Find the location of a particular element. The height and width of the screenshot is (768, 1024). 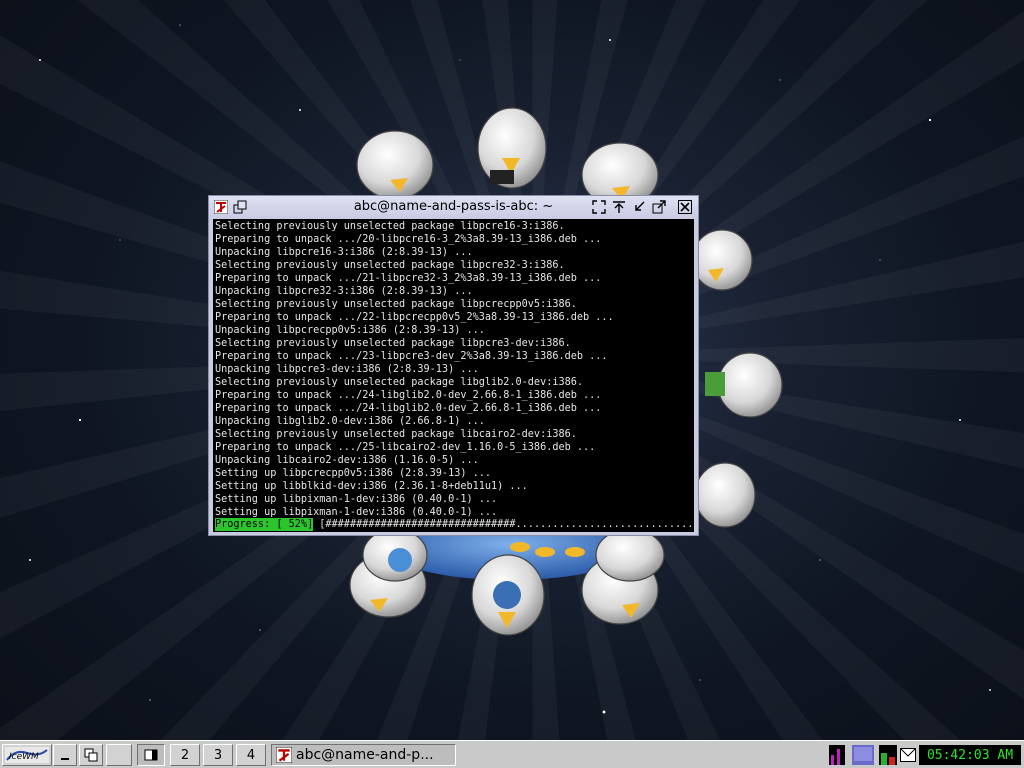

close-icon is located at coordinates (685, 207).